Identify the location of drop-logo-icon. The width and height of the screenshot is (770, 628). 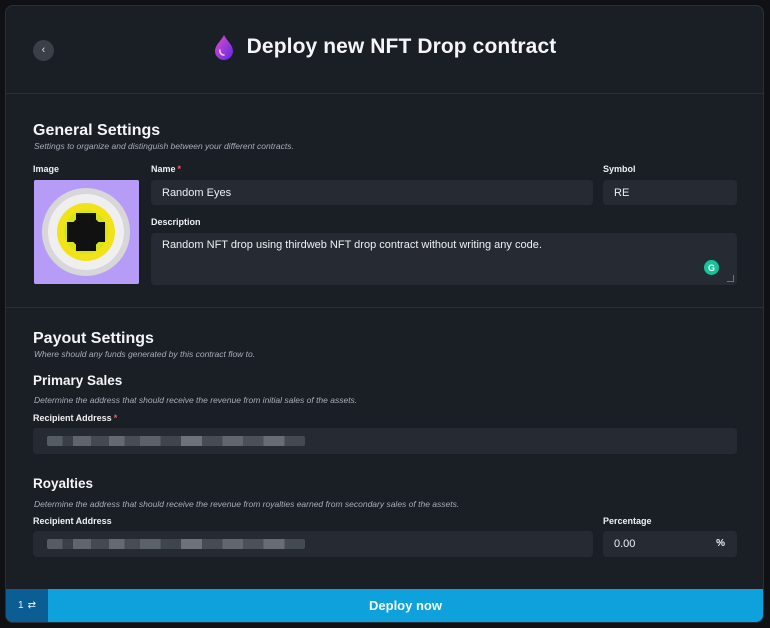
(223, 47).